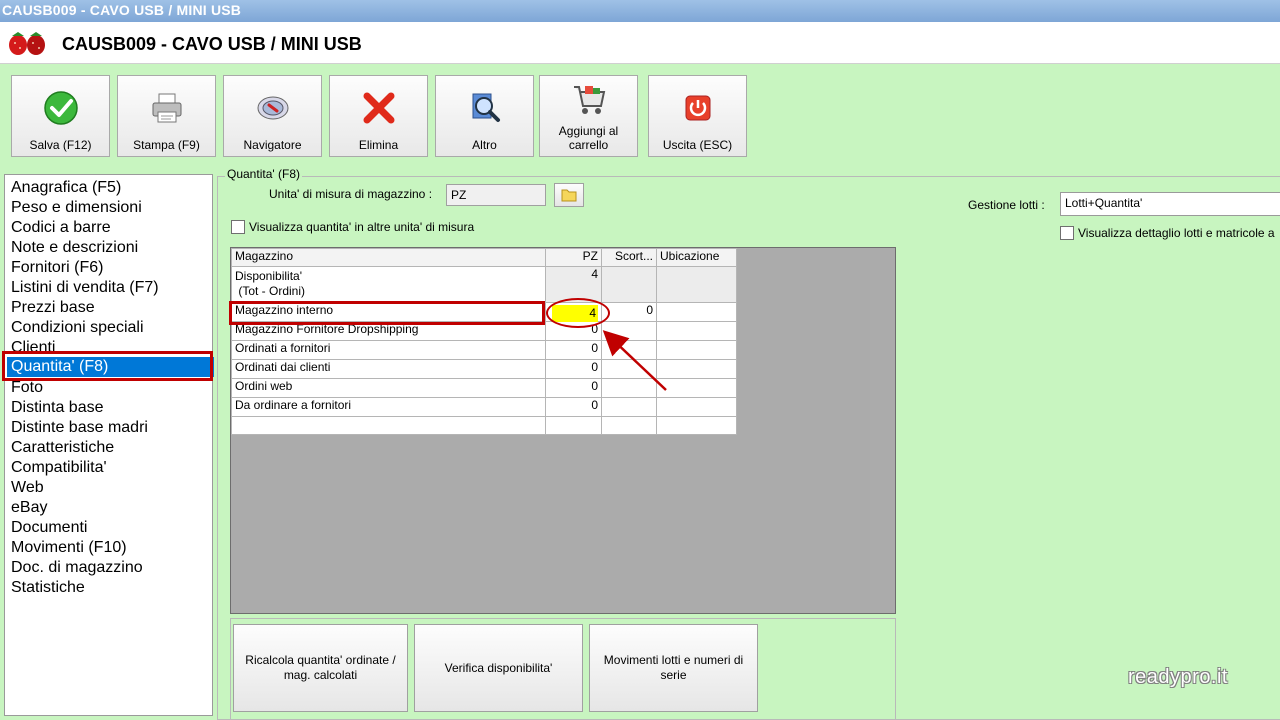  What do you see at coordinates (60, 108) in the screenshot?
I see `check-icon` at bounding box center [60, 108].